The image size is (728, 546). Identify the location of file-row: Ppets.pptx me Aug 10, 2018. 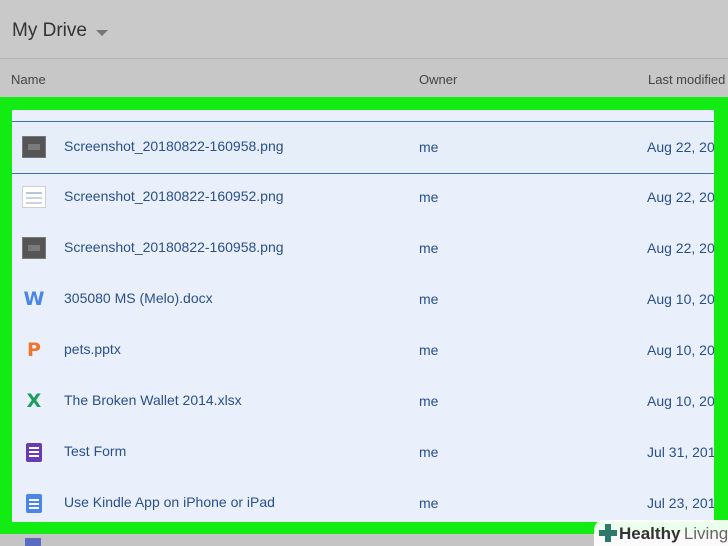
(363, 350).